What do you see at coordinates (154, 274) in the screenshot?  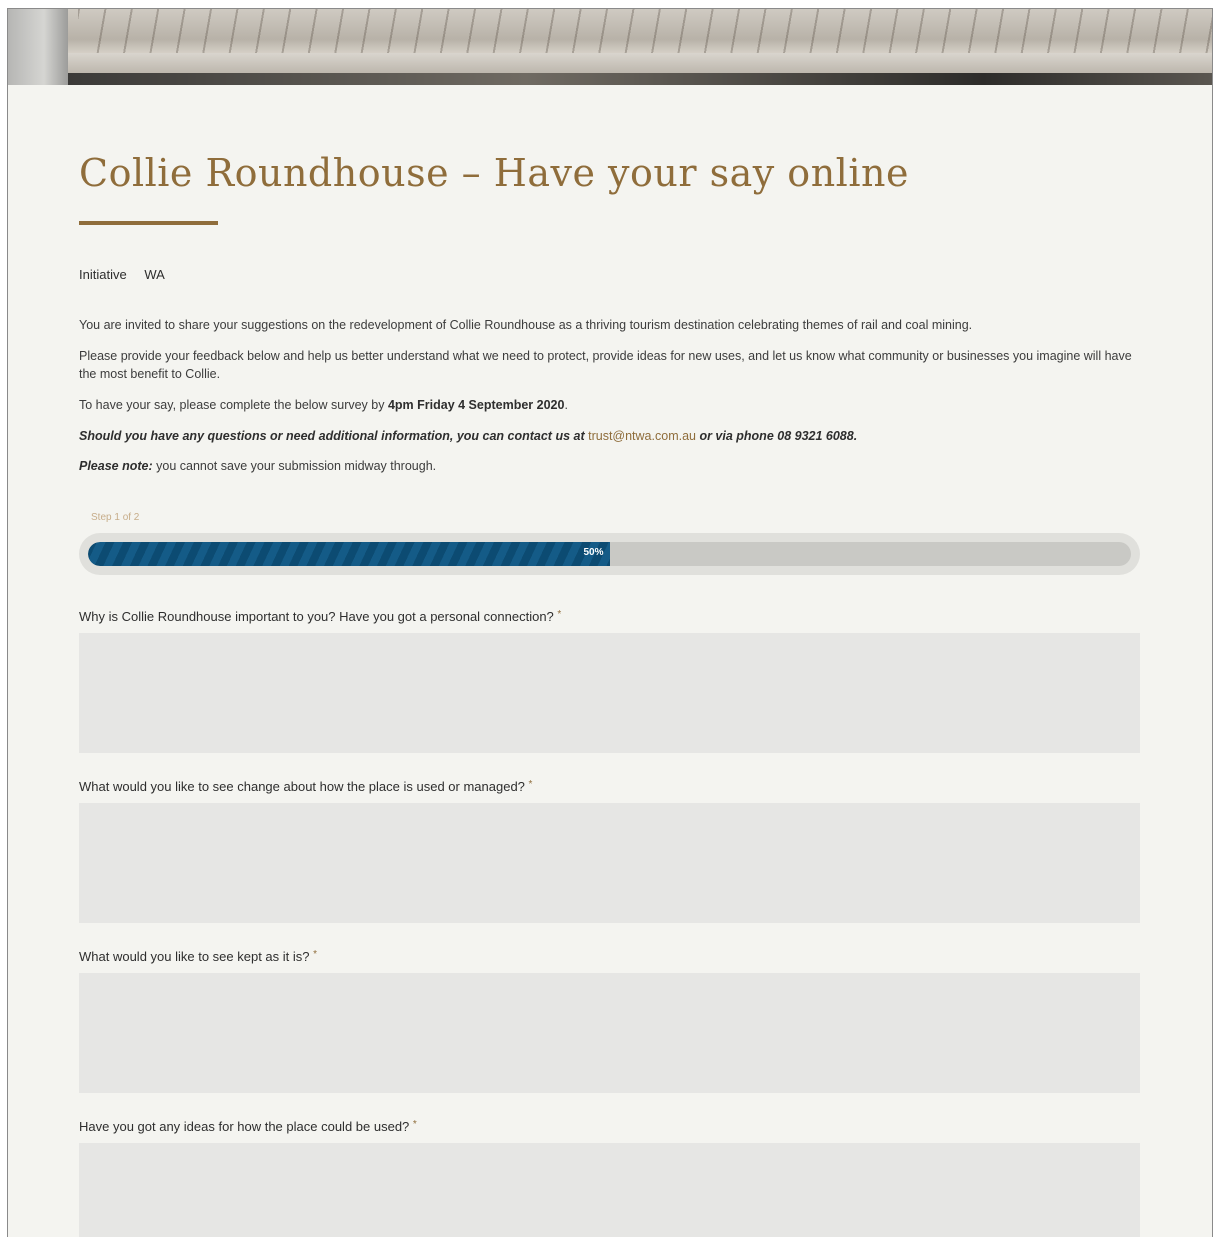 I see `region-label: WA` at bounding box center [154, 274].